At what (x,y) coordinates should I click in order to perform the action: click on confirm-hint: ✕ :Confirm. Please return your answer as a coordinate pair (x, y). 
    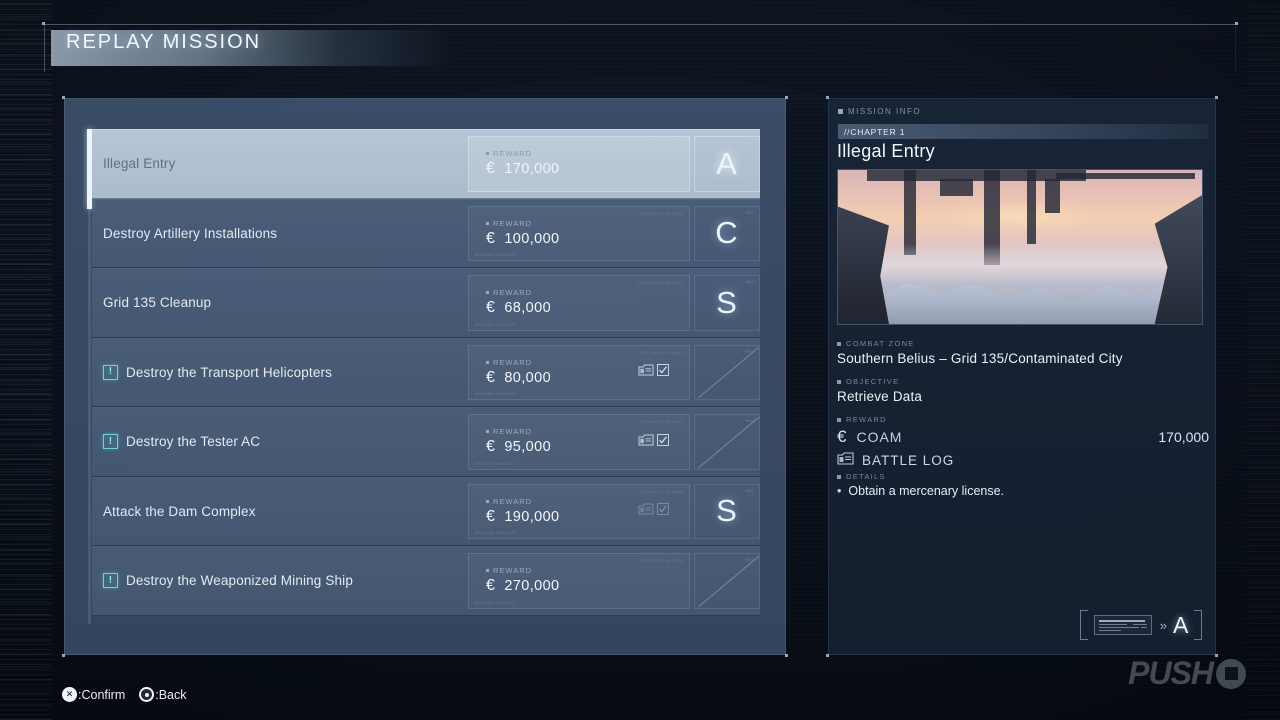
    Looking at the image, I should click on (93, 694).